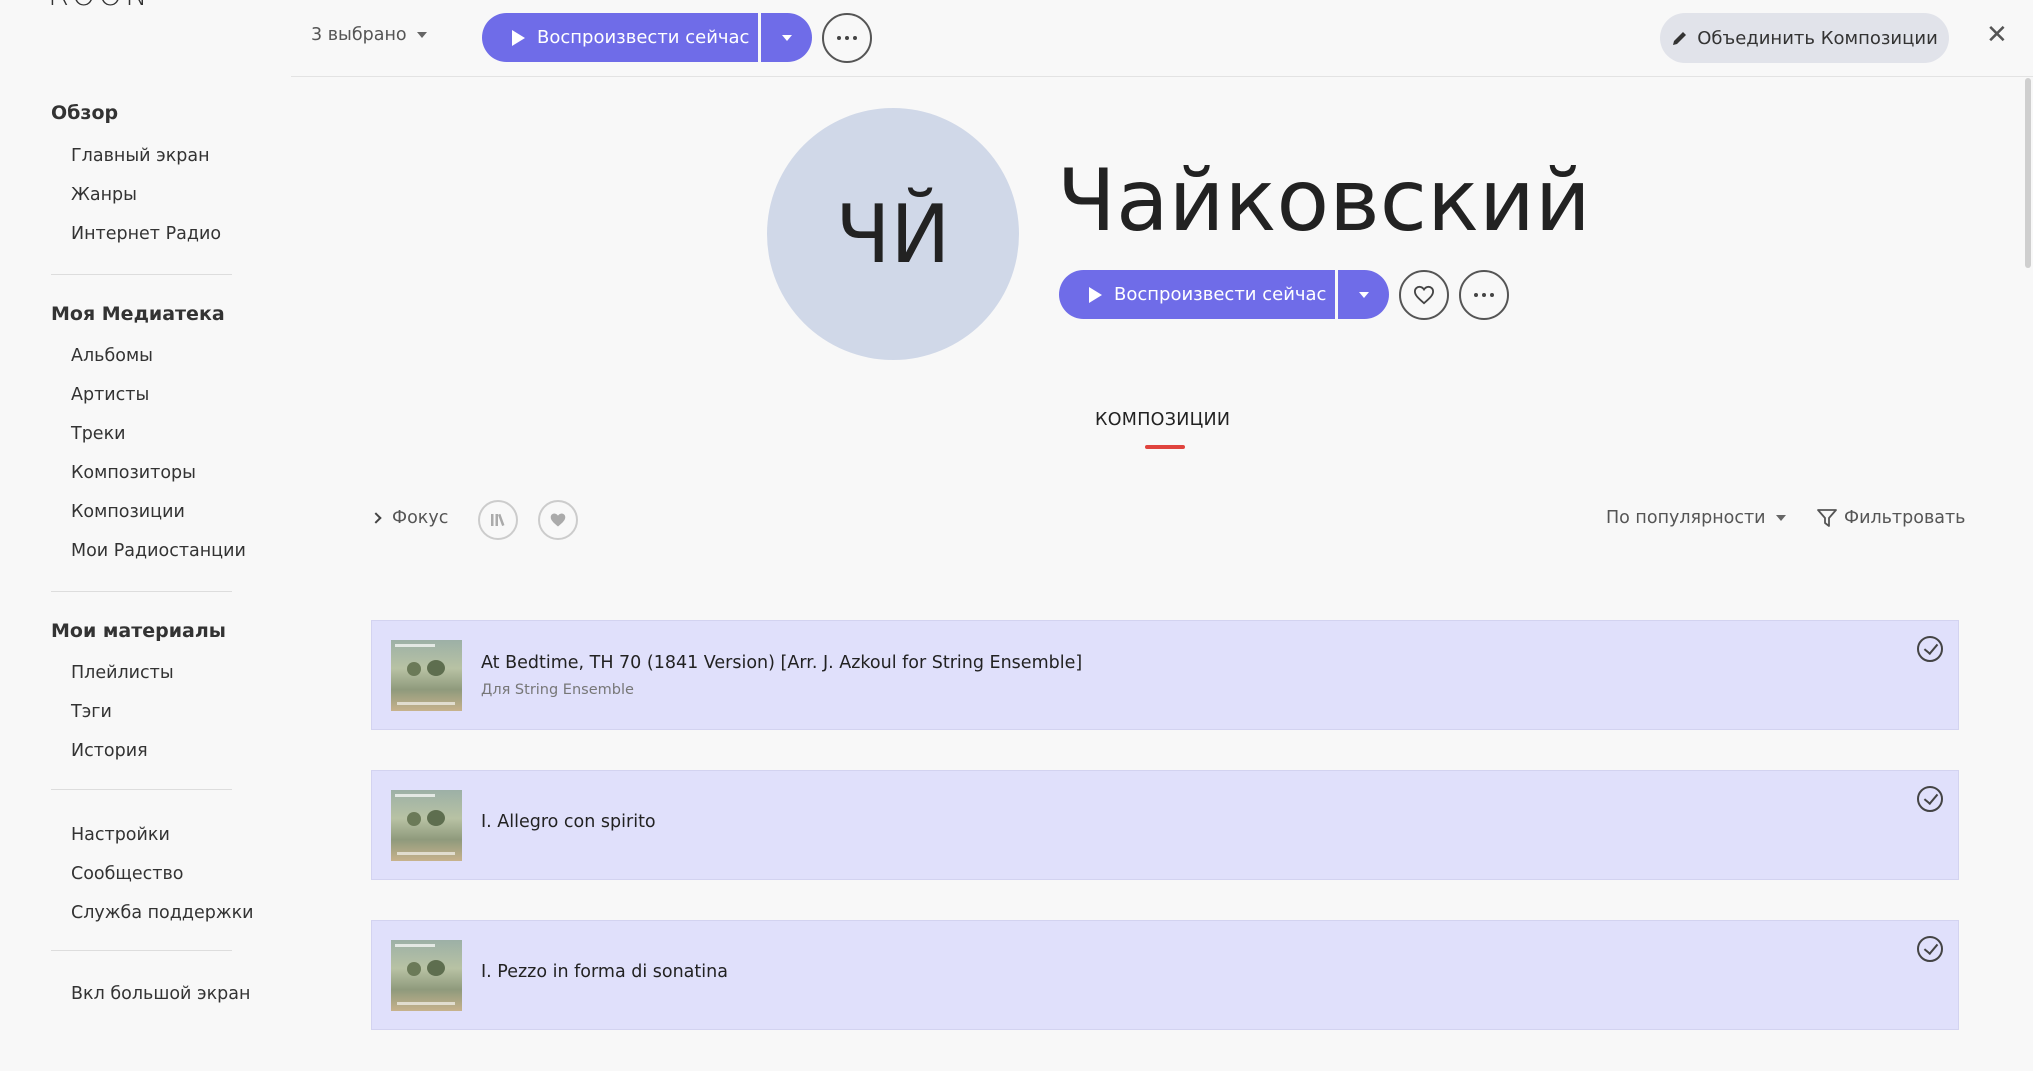  I want to click on merge-compositions-button: Объединить Композиции, so click(1804, 38).